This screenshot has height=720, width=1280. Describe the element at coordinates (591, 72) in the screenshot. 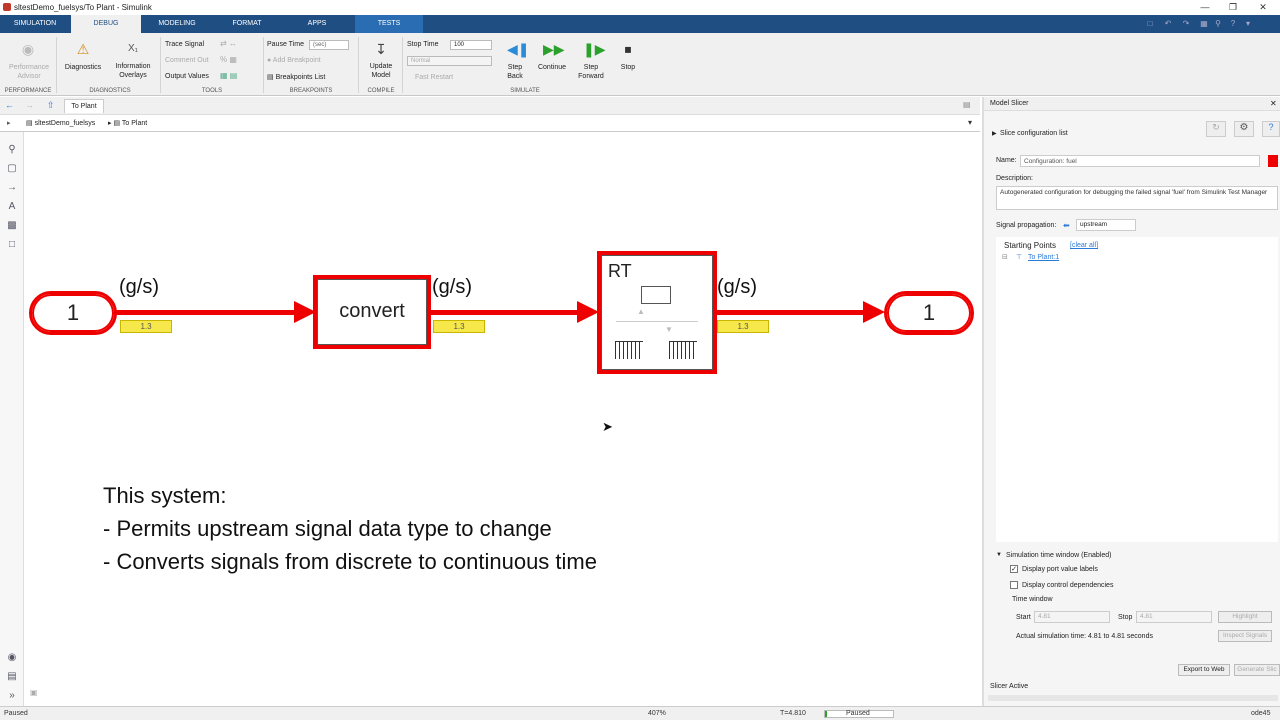

I see `step-forward-button: Step Forward` at that location.